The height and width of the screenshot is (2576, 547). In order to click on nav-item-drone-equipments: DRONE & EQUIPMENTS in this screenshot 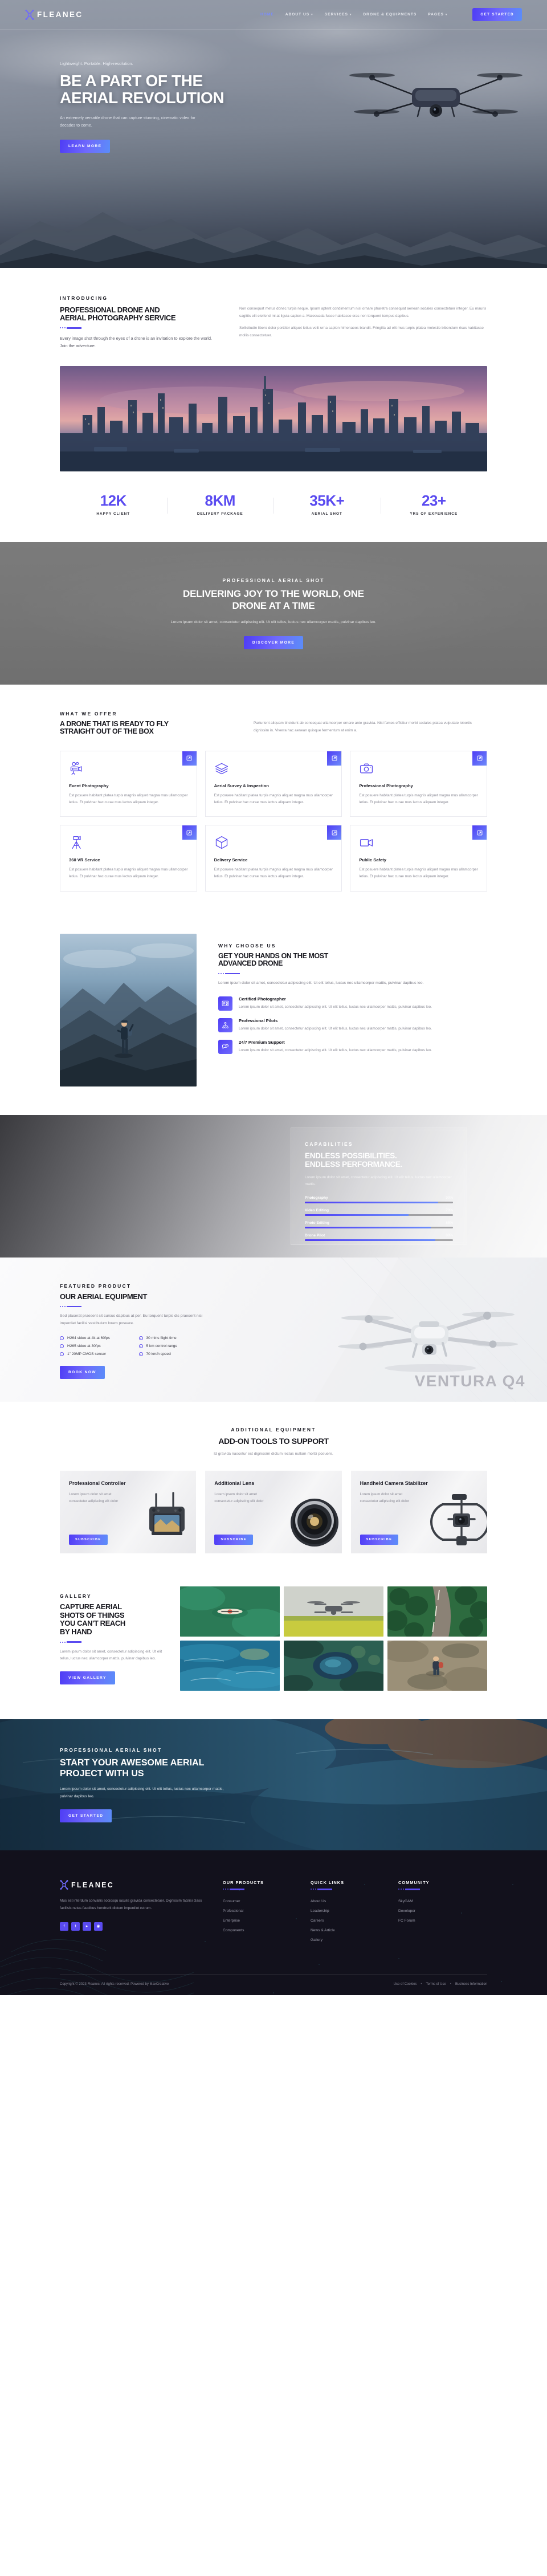, I will do `click(390, 15)`.